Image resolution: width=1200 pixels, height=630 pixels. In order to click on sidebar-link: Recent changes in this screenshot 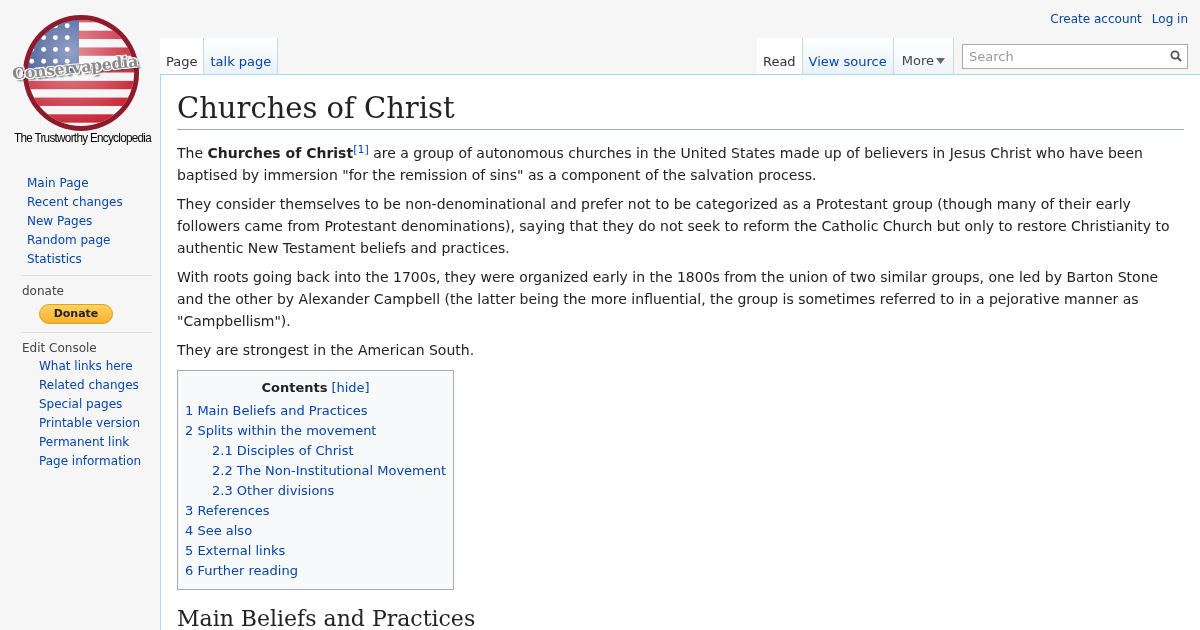, I will do `click(87, 202)`.